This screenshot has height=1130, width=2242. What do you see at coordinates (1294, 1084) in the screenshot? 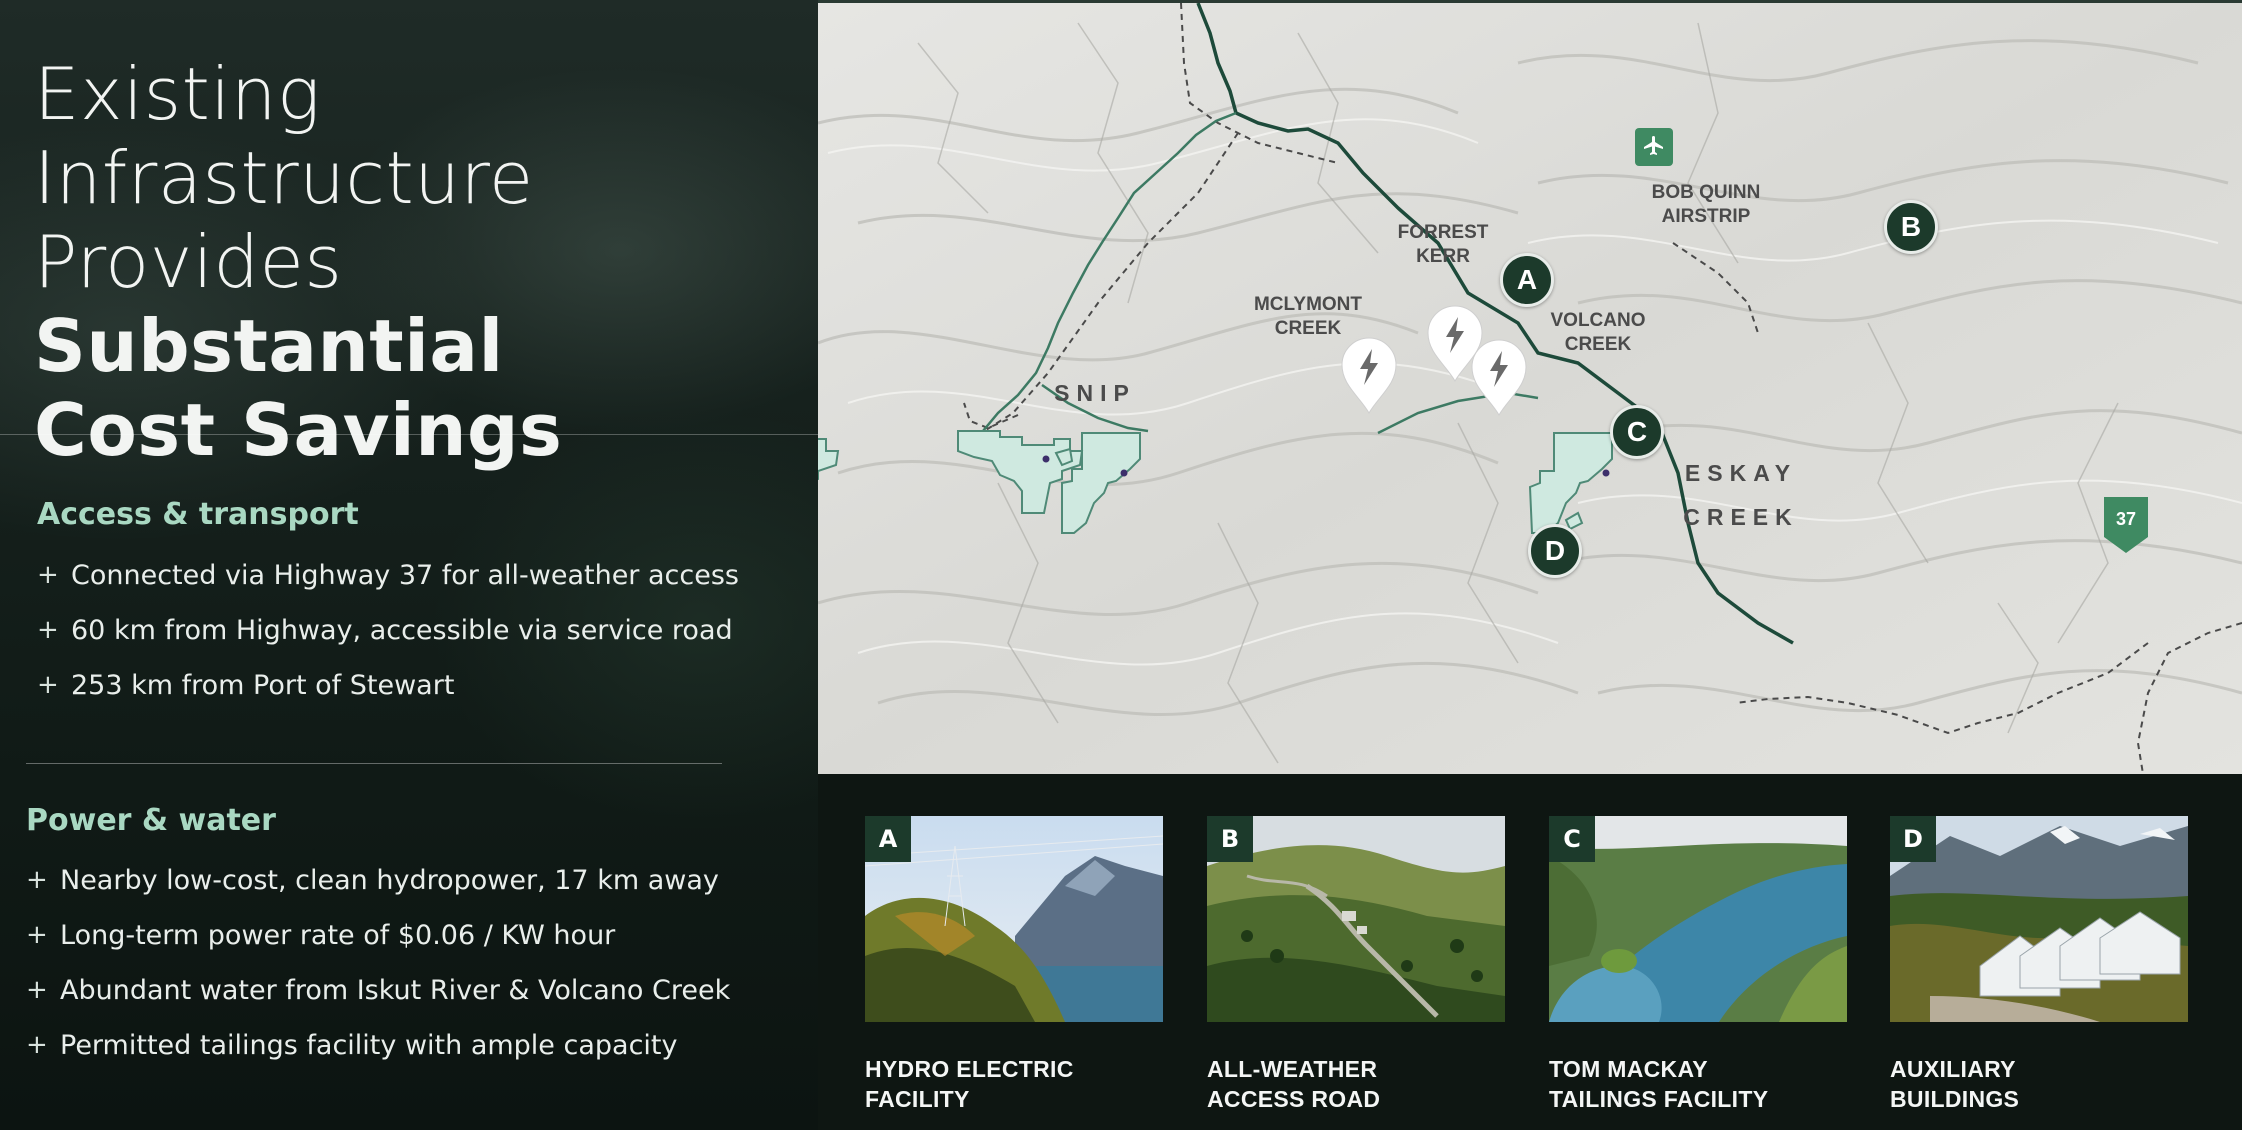
I see `card-caption: ALL-WEATHER ACCESS ROAD` at bounding box center [1294, 1084].